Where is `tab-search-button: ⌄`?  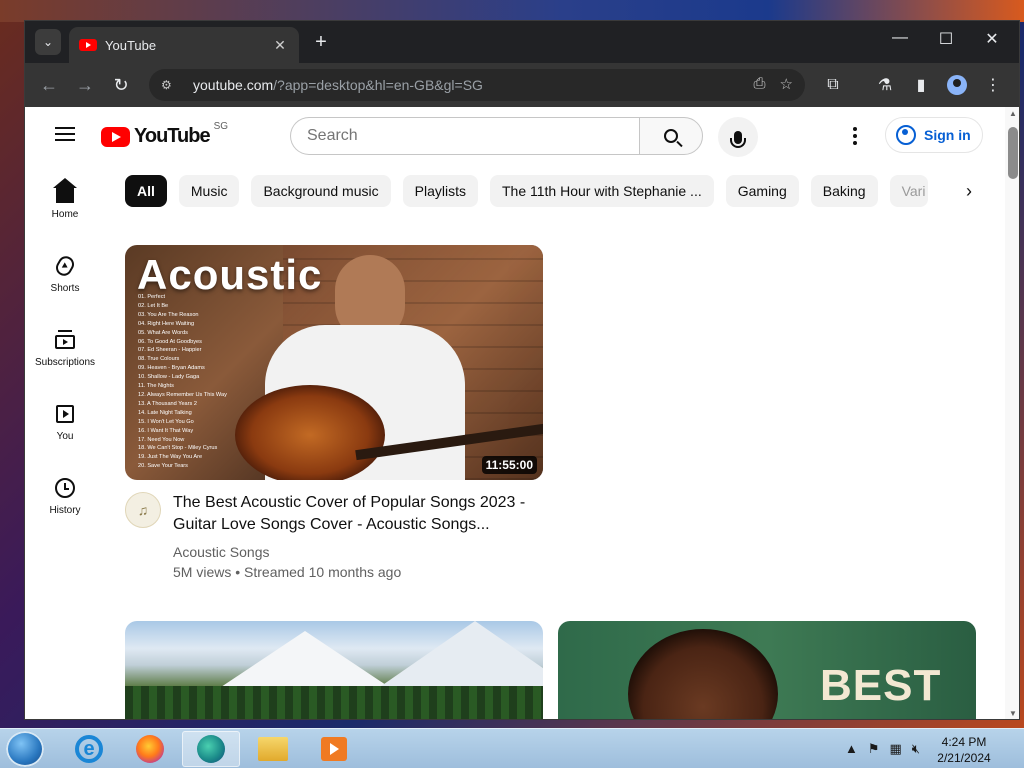 tab-search-button: ⌄ is located at coordinates (48, 42).